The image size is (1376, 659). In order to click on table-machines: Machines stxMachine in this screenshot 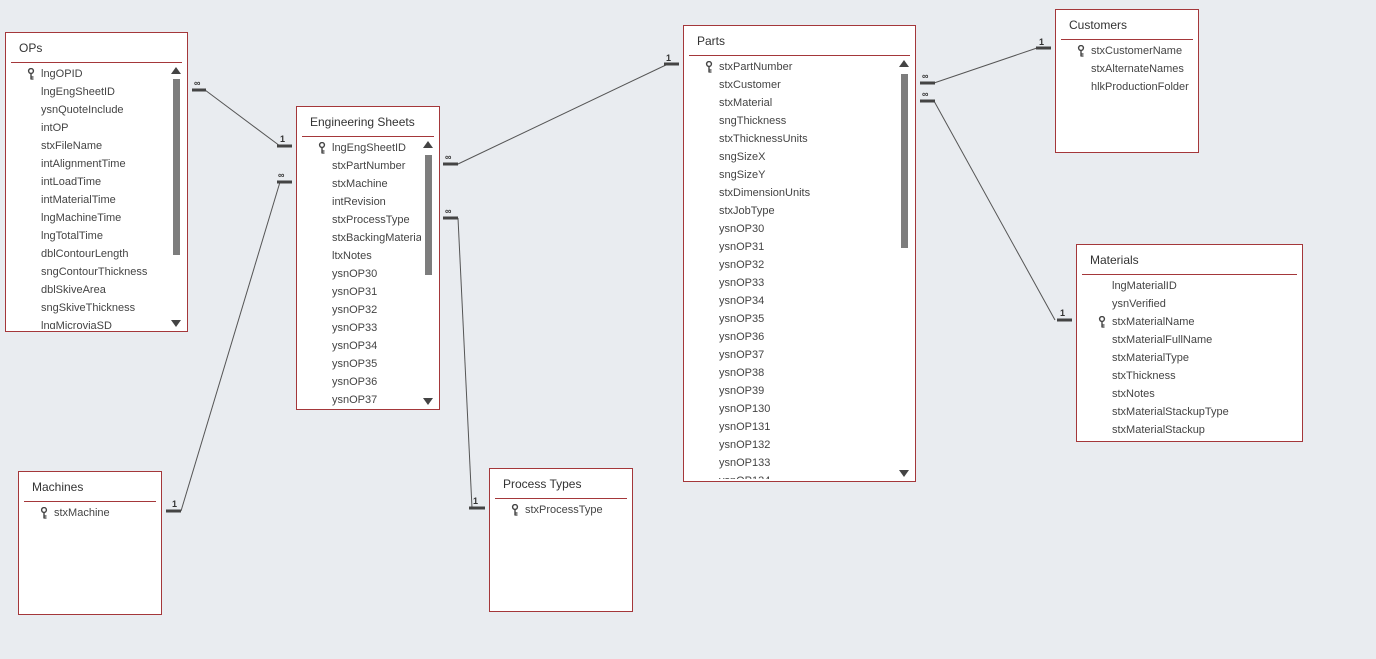, I will do `click(90, 543)`.